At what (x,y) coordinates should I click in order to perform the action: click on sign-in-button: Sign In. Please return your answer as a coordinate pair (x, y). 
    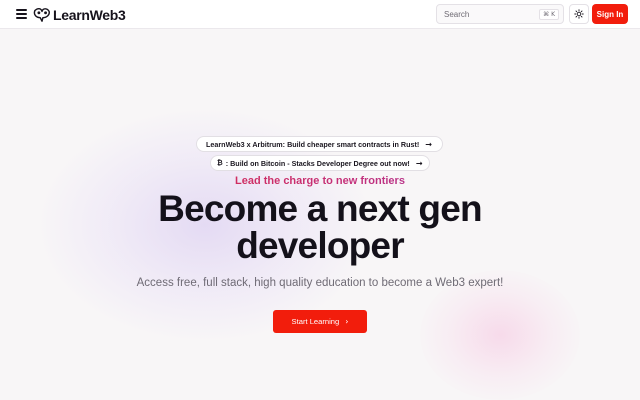
    Looking at the image, I should click on (610, 14).